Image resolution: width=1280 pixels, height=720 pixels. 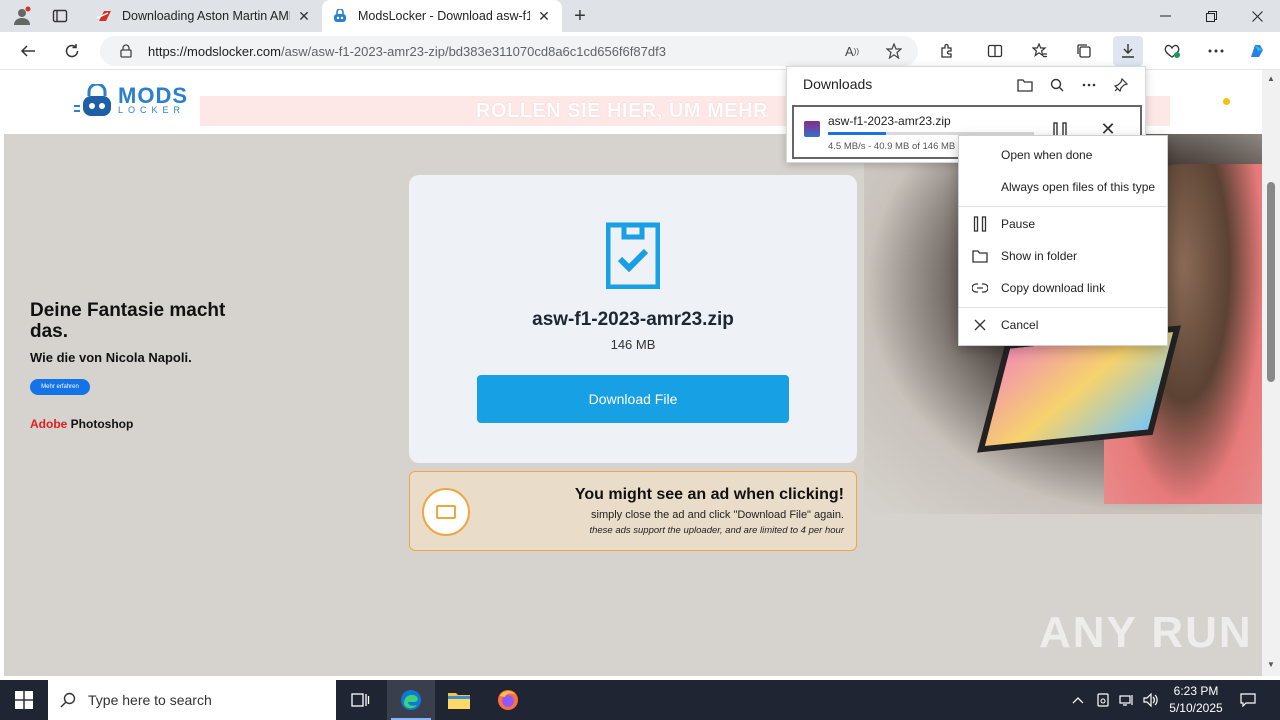 What do you see at coordinates (633, 399) in the screenshot?
I see `download-file-button: Download File` at bounding box center [633, 399].